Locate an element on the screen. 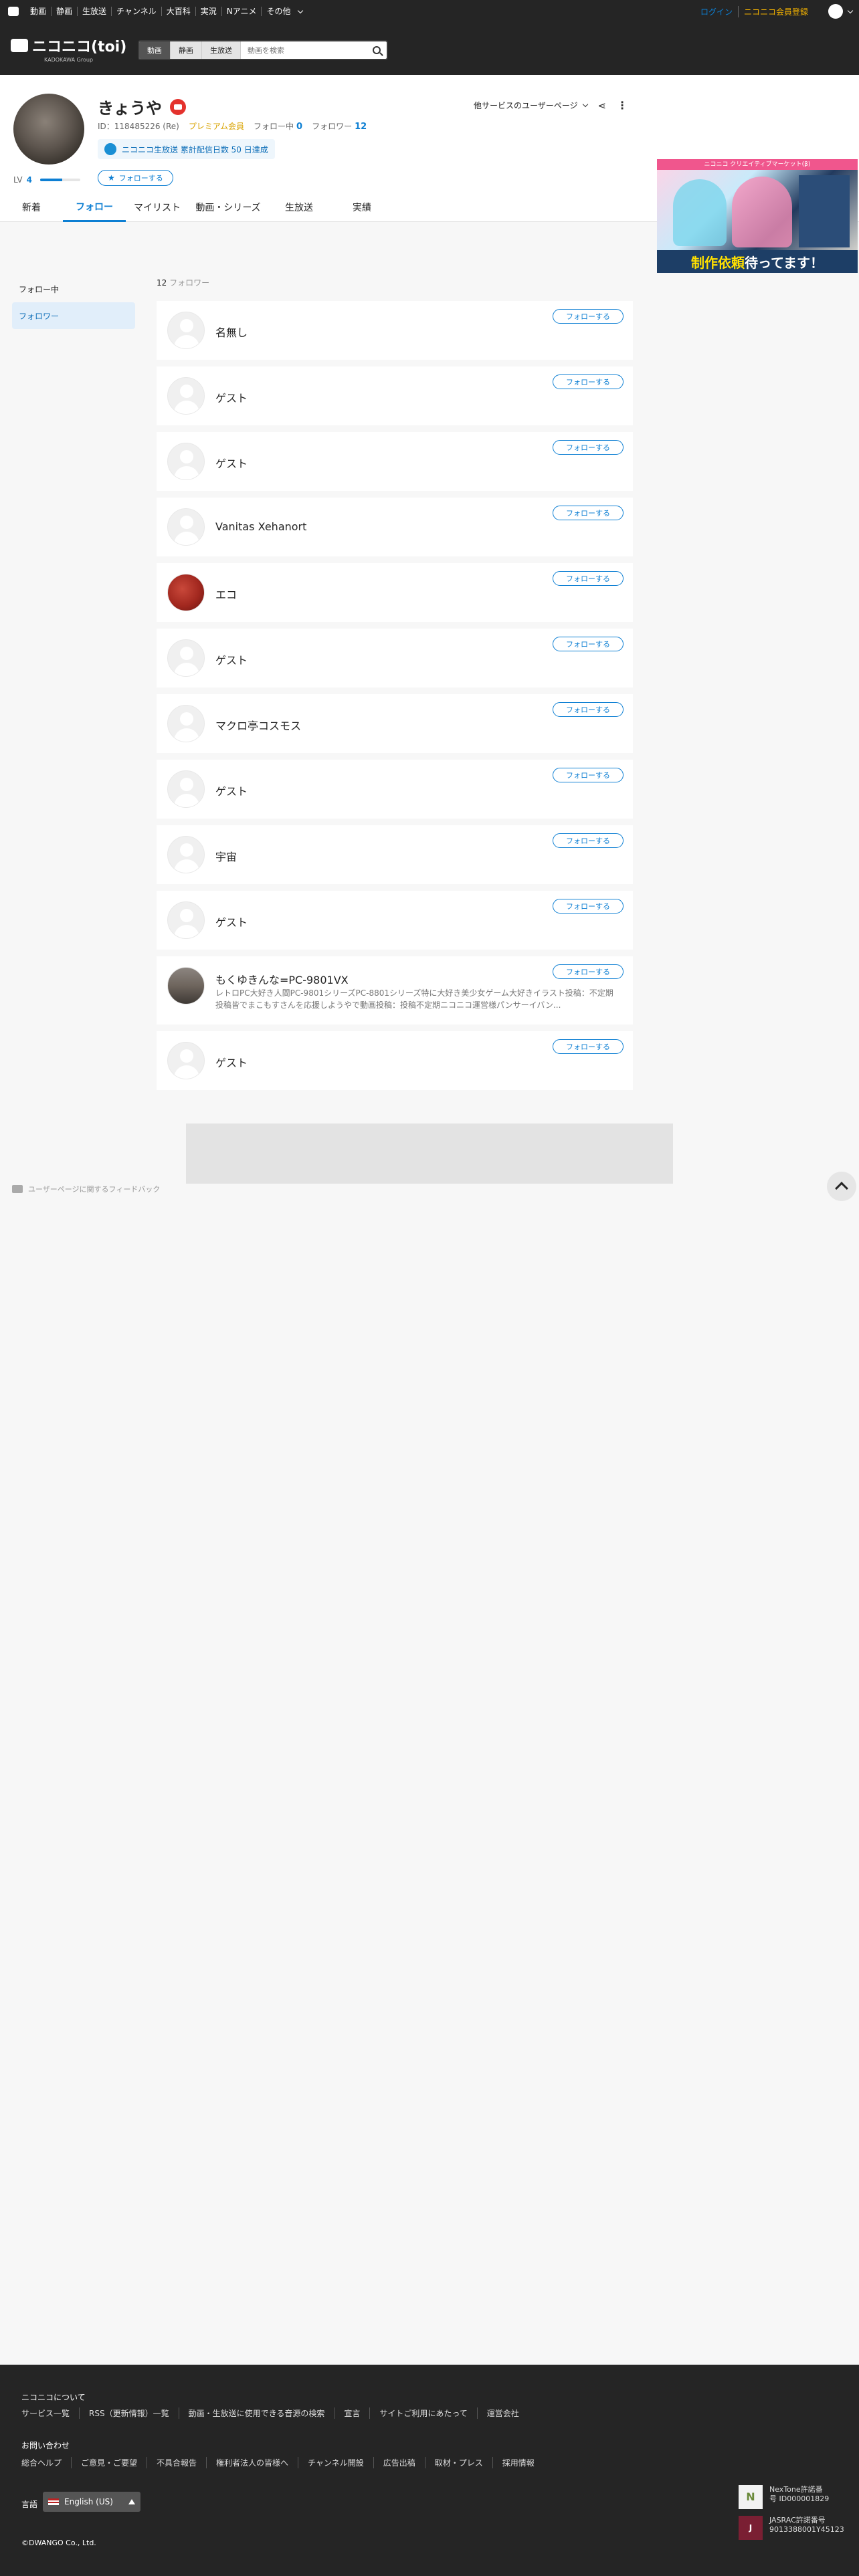  jasrac-cert: J JASRAC許諾番号 9013388001Y45123 is located at coordinates (791, 2528).